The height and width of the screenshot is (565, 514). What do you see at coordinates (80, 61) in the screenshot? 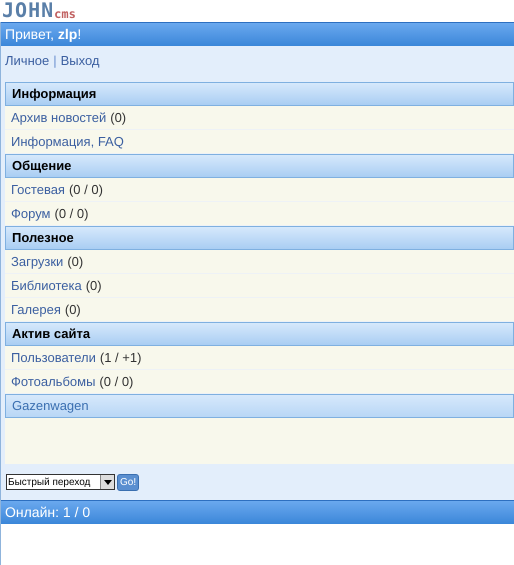
I see `user-link: Выход` at bounding box center [80, 61].